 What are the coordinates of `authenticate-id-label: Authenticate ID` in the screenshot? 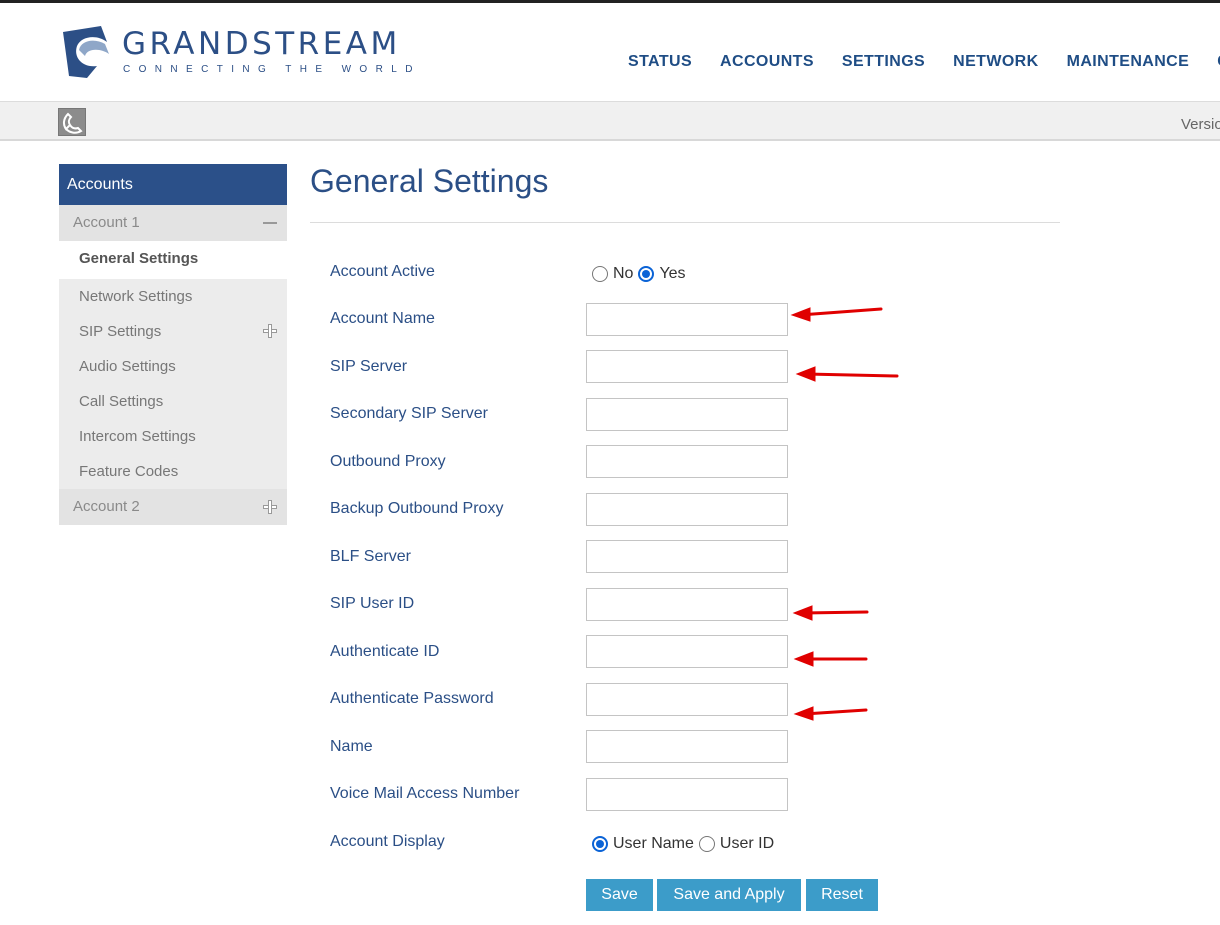 It's located at (385, 651).